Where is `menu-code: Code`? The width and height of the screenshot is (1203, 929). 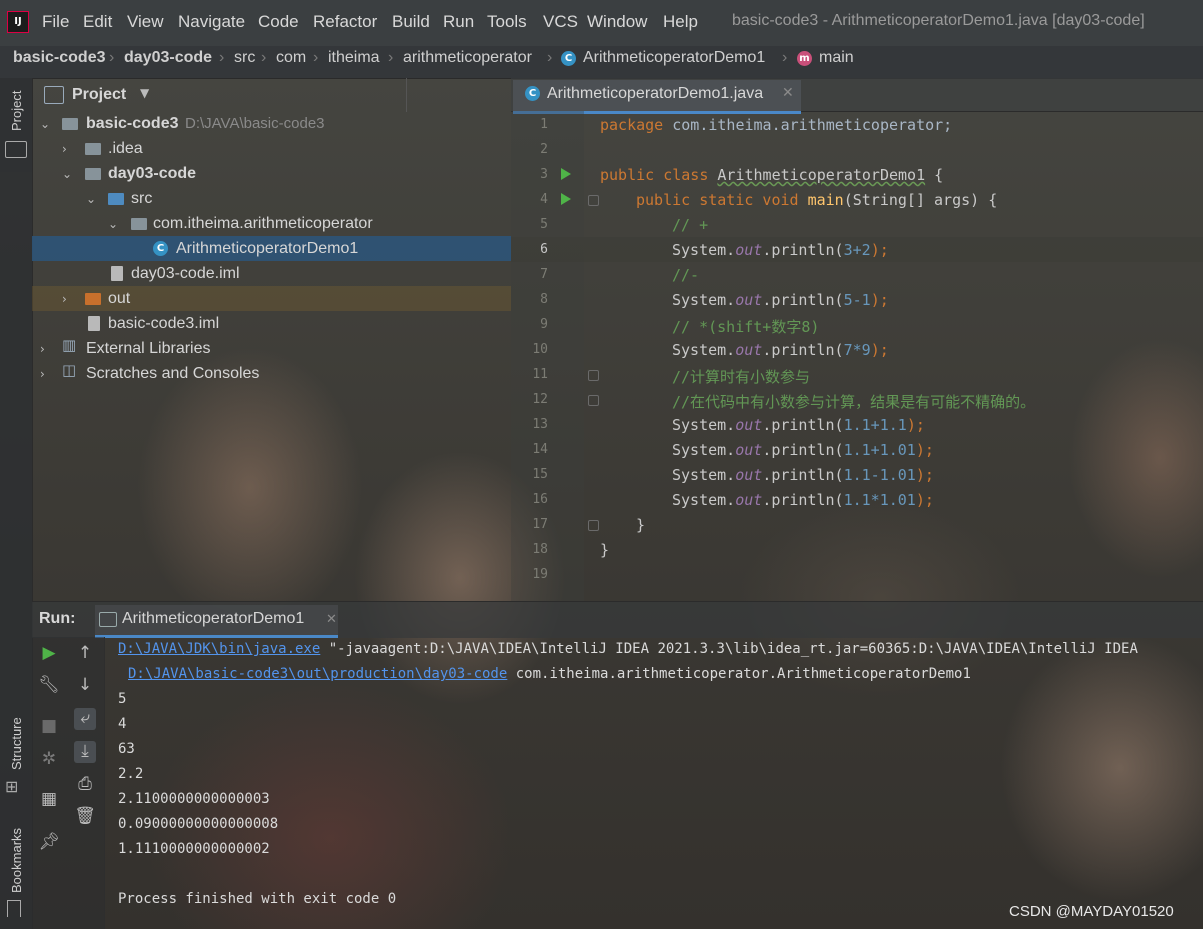
menu-code: Code is located at coordinates (278, 22).